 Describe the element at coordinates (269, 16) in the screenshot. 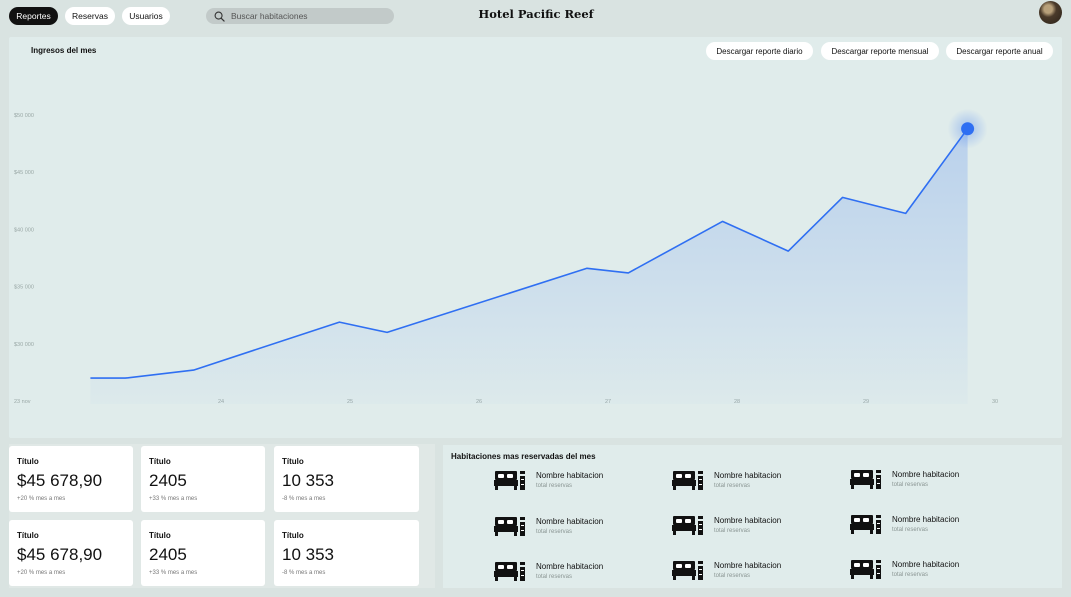

I see `search-placeholder: Buscar habitaciones` at that location.